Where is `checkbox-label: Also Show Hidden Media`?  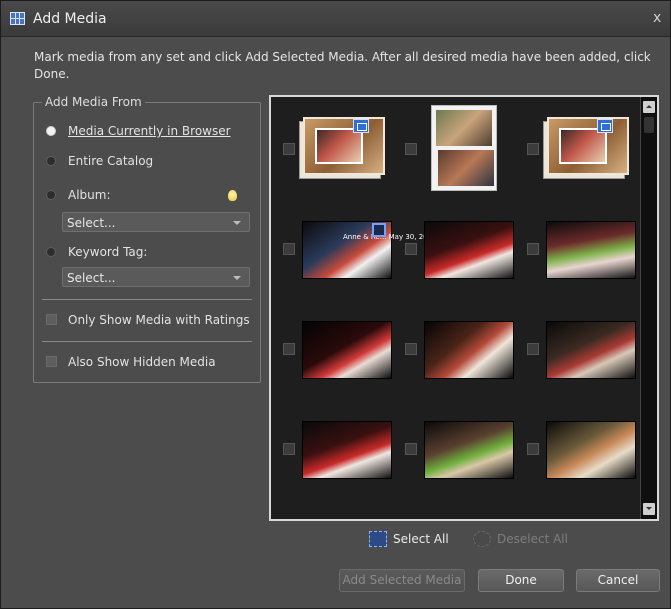 checkbox-label: Also Show Hidden Media is located at coordinates (142, 362).